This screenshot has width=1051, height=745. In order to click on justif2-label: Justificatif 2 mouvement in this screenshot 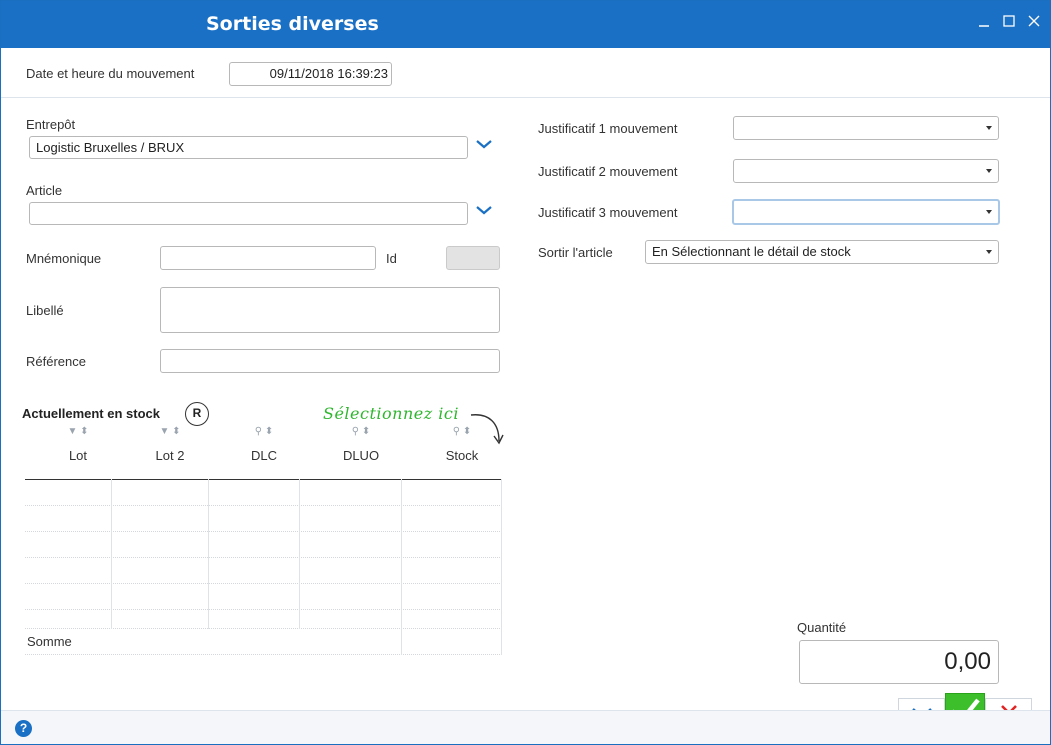, I will do `click(608, 171)`.